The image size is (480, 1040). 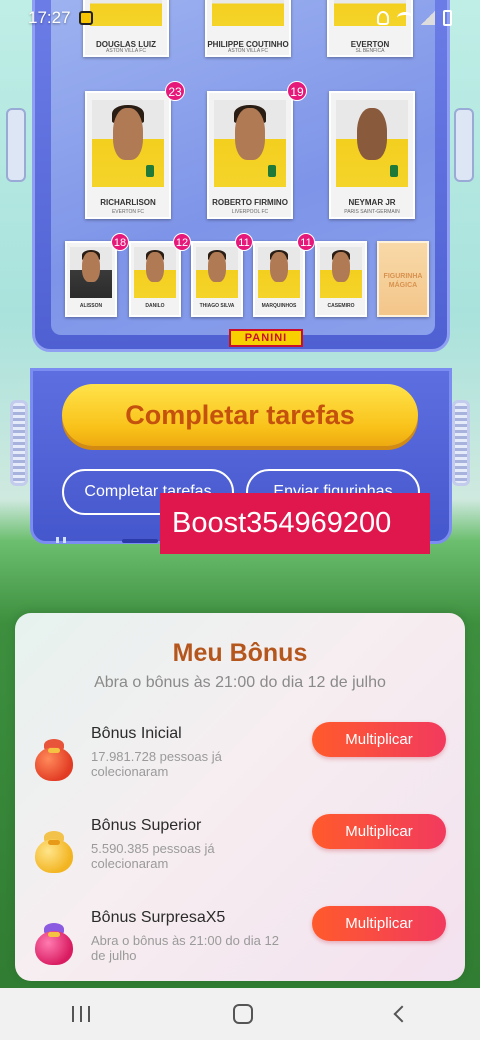 What do you see at coordinates (428, 18) in the screenshot?
I see `signal-icon` at bounding box center [428, 18].